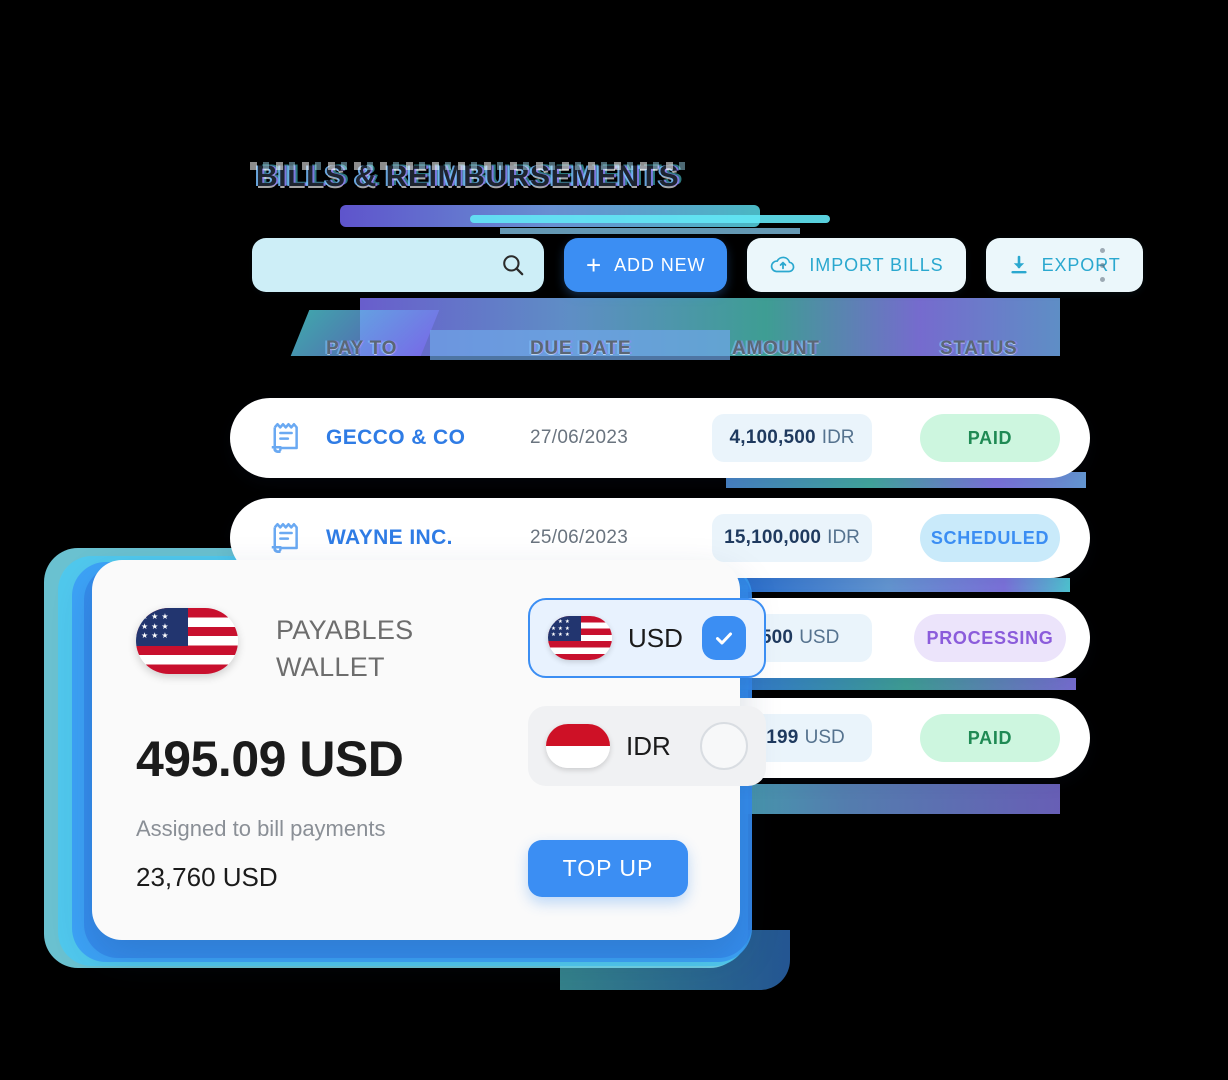 The height and width of the screenshot is (1080, 1228). I want to click on download-icon, so click(1018, 264).